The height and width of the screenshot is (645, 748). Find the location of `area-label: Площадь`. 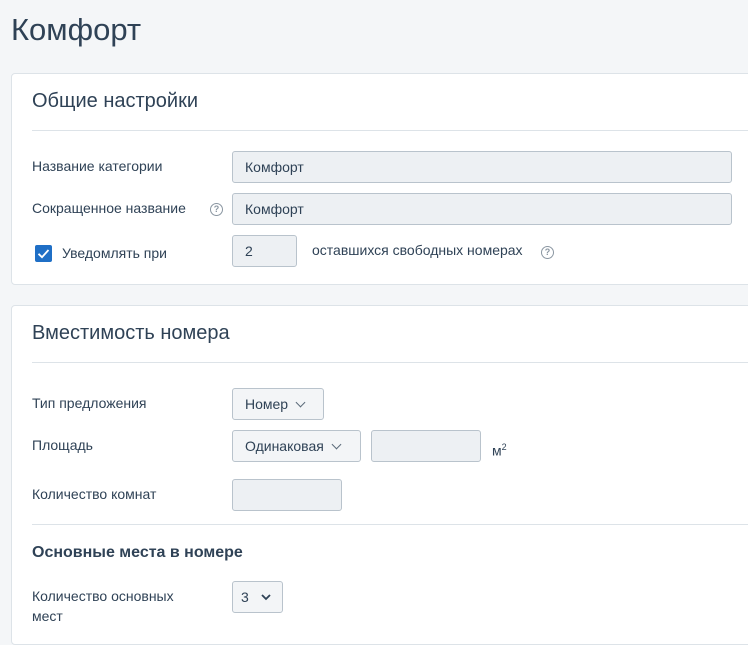

area-label: Площадь is located at coordinates (62, 445).